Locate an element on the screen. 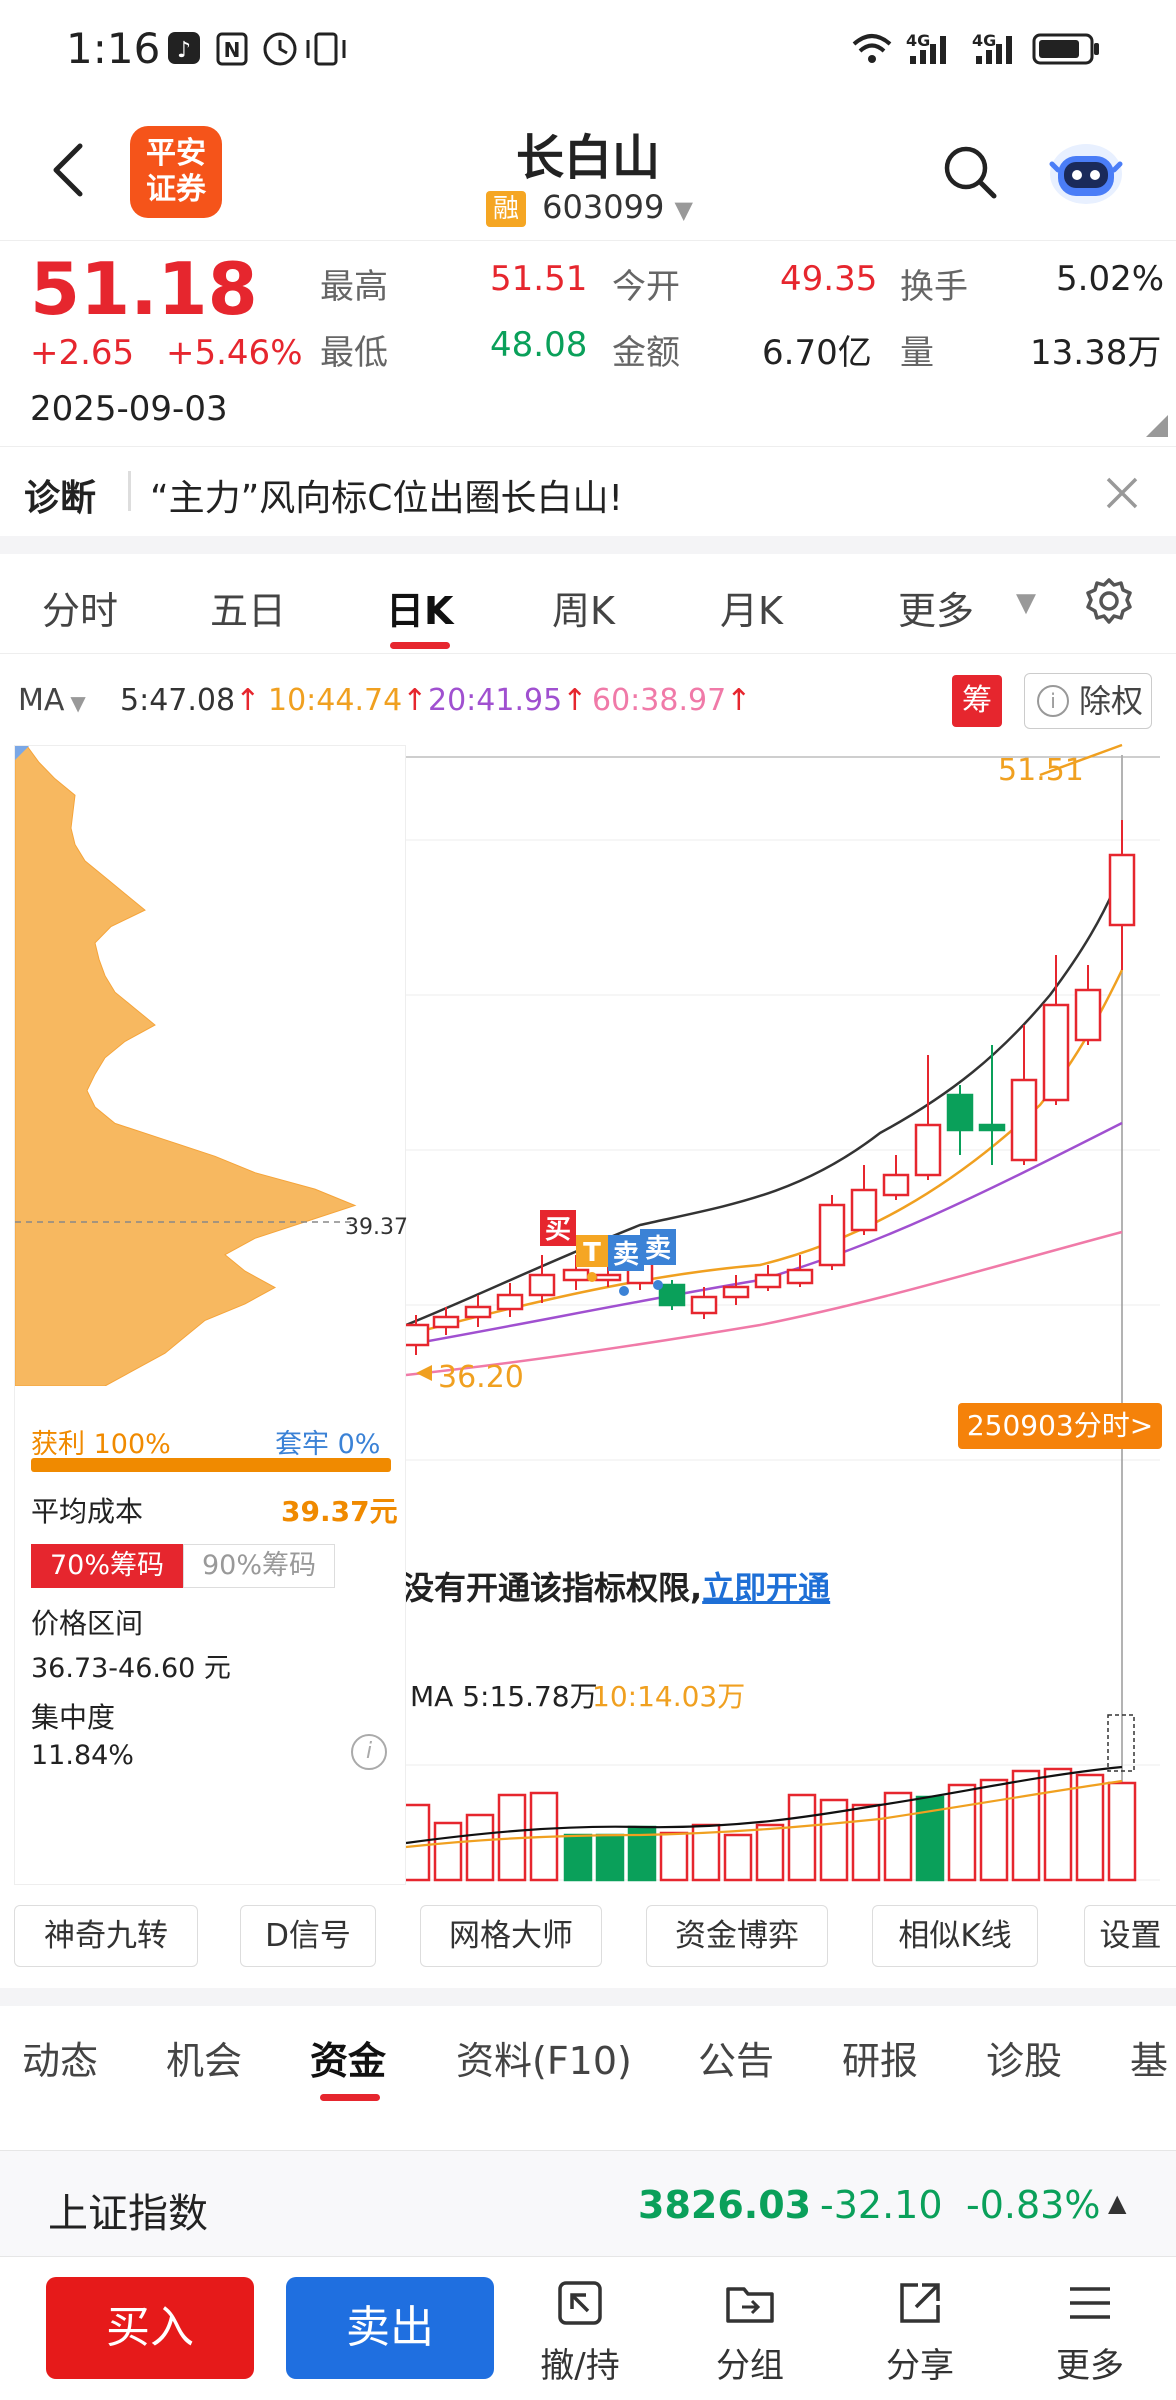 The height and width of the screenshot is (2400, 1176). low-label: 最低 is located at coordinates (354, 353).